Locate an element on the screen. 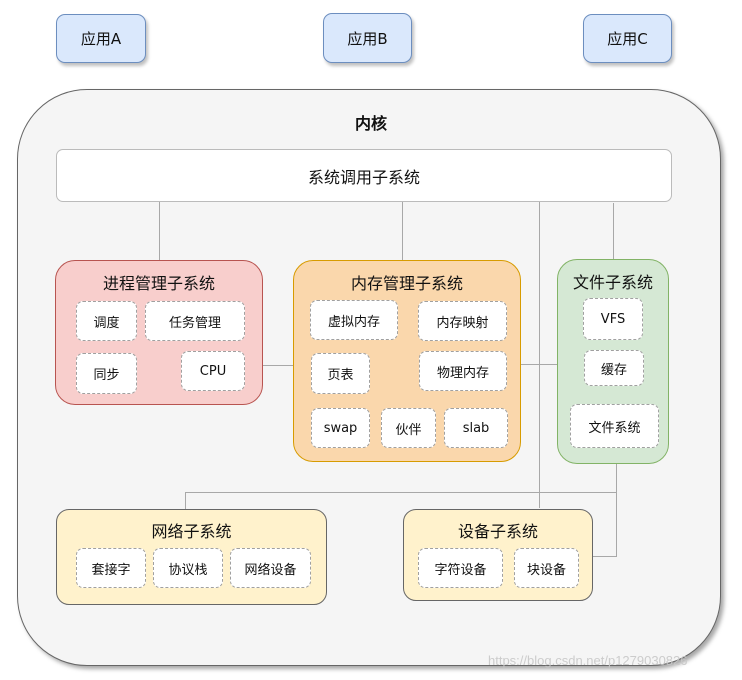  file-item-cache: 缓存 is located at coordinates (614, 368).